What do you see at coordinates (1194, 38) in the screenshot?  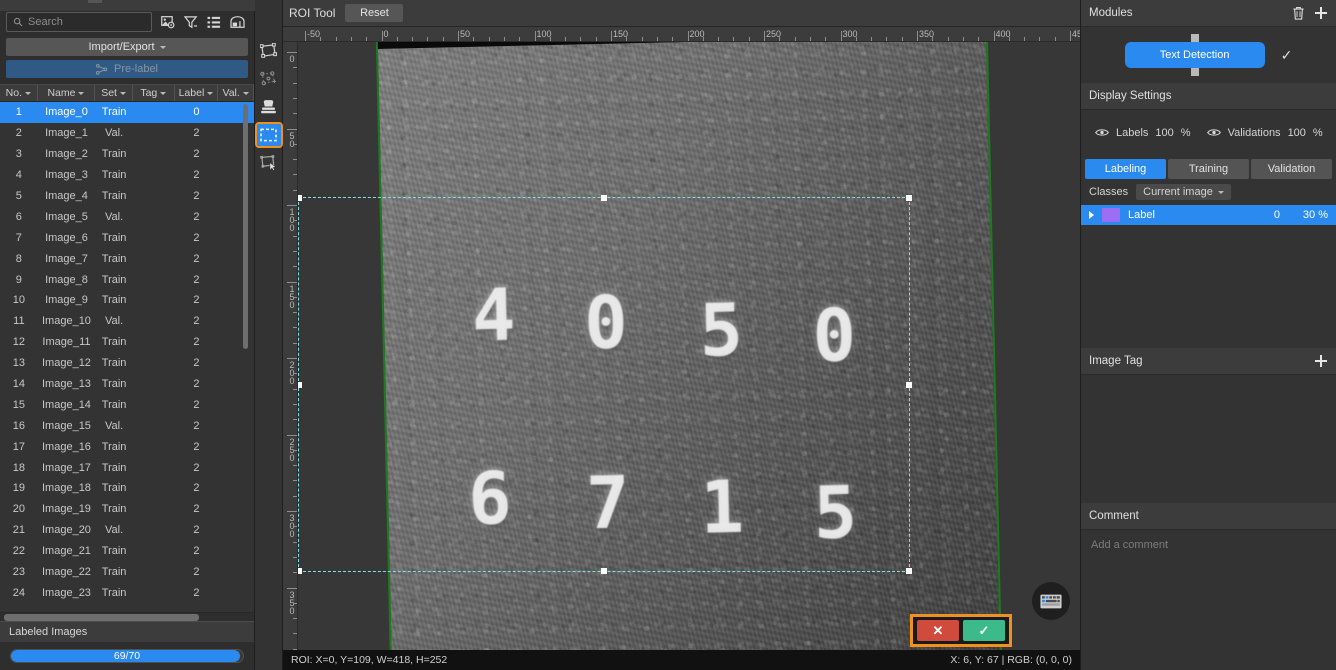 I see `module-port-top` at bounding box center [1194, 38].